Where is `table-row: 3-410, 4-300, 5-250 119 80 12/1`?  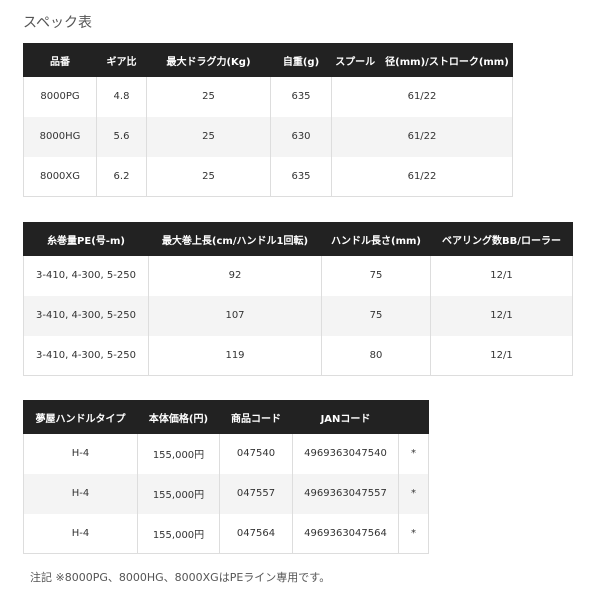
table-row: 3-410, 4-300, 5-250 119 80 12/1 is located at coordinates (298, 355).